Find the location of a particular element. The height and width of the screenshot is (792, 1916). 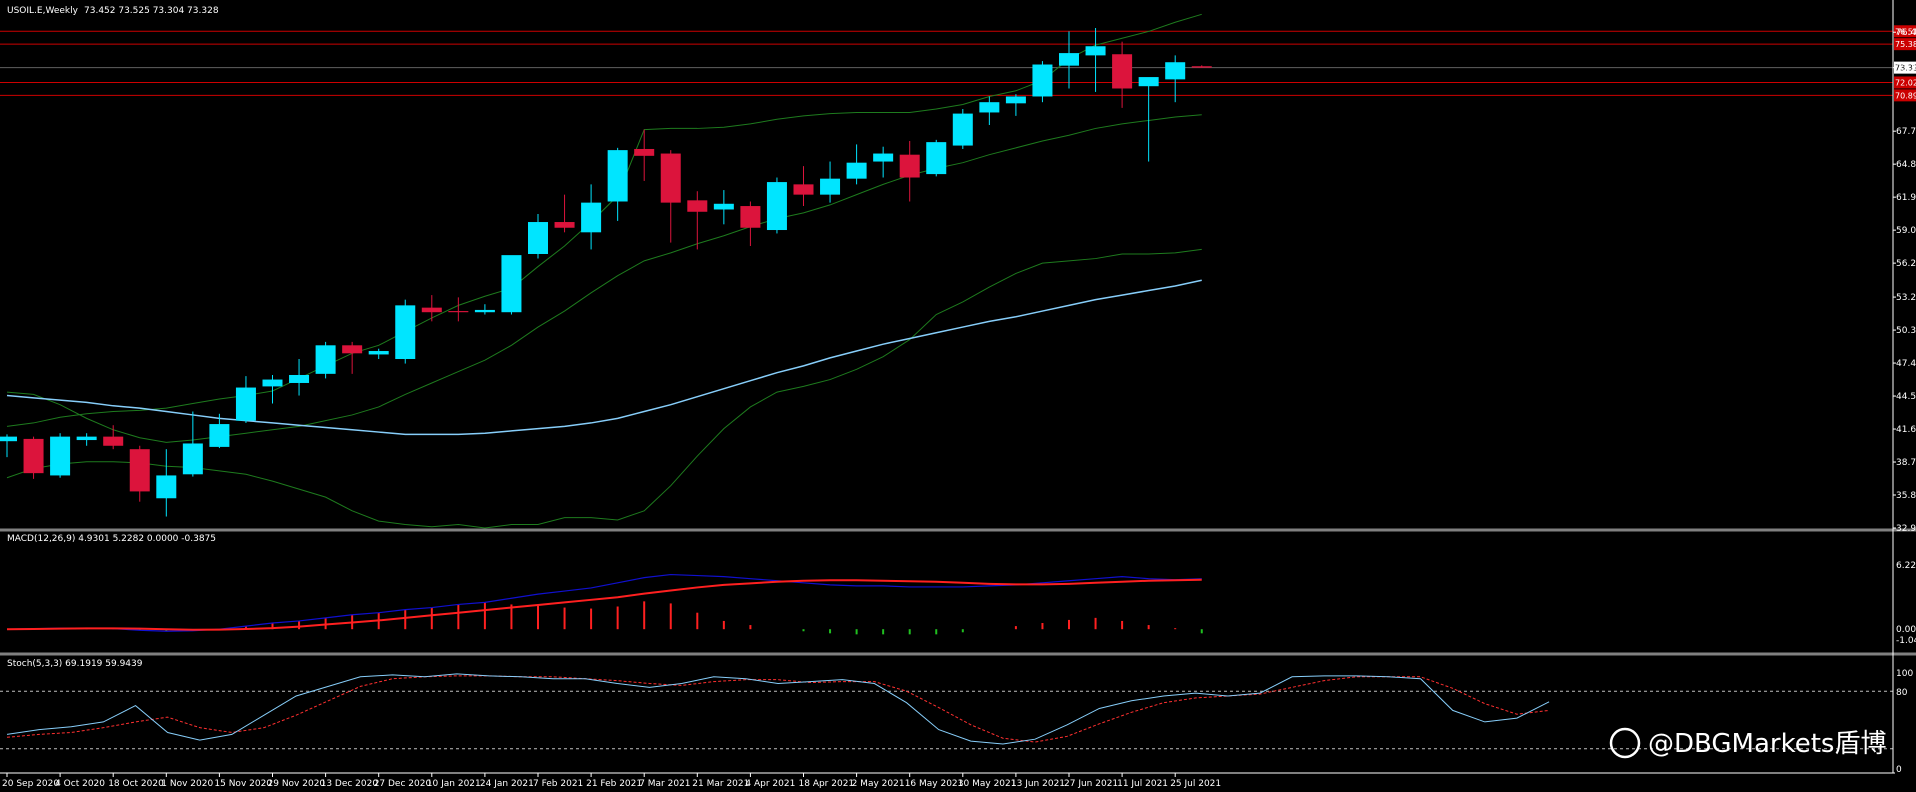

y-tick-label: 59.090 is located at coordinates (1906, 231).